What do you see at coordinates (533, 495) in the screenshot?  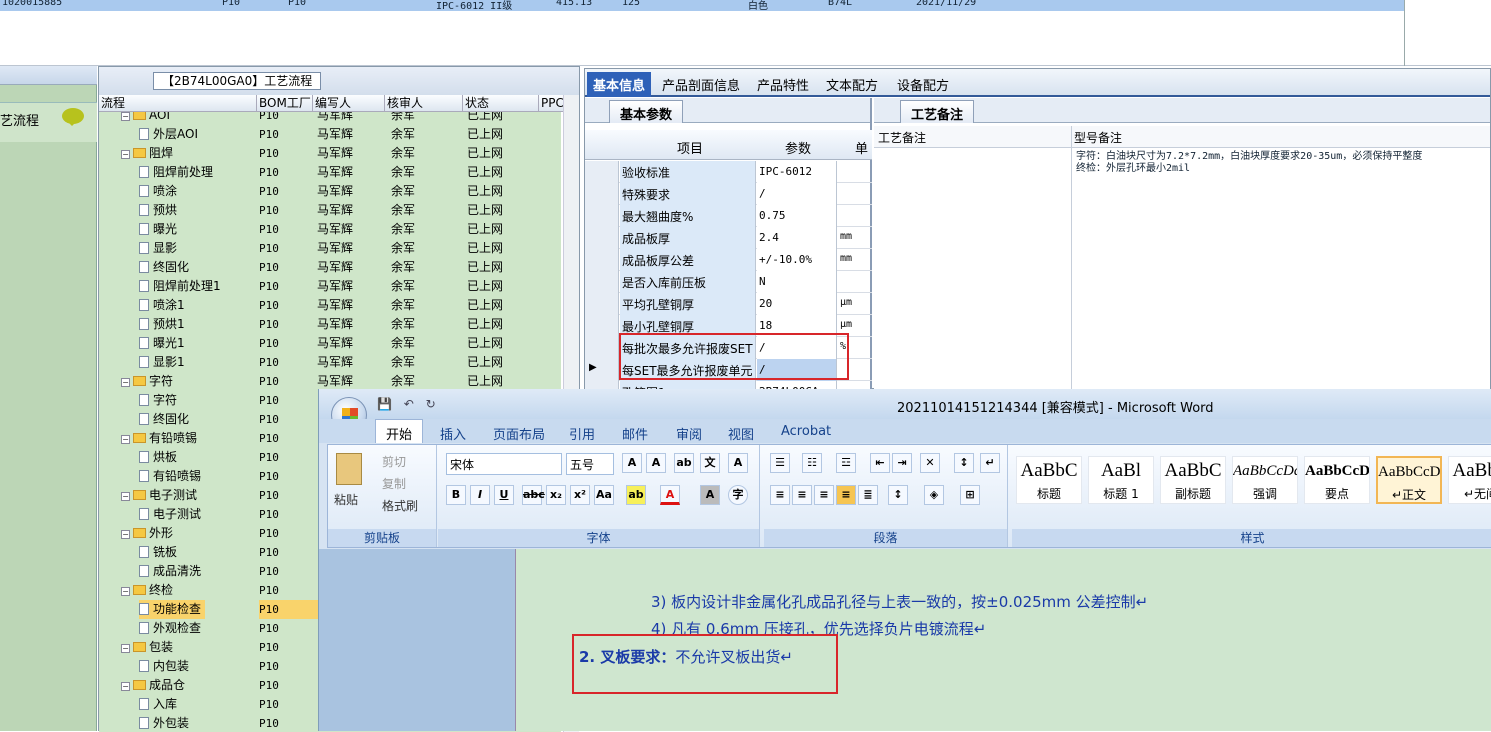 I see `strikethrough-icon: abc` at bounding box center [533, 495].